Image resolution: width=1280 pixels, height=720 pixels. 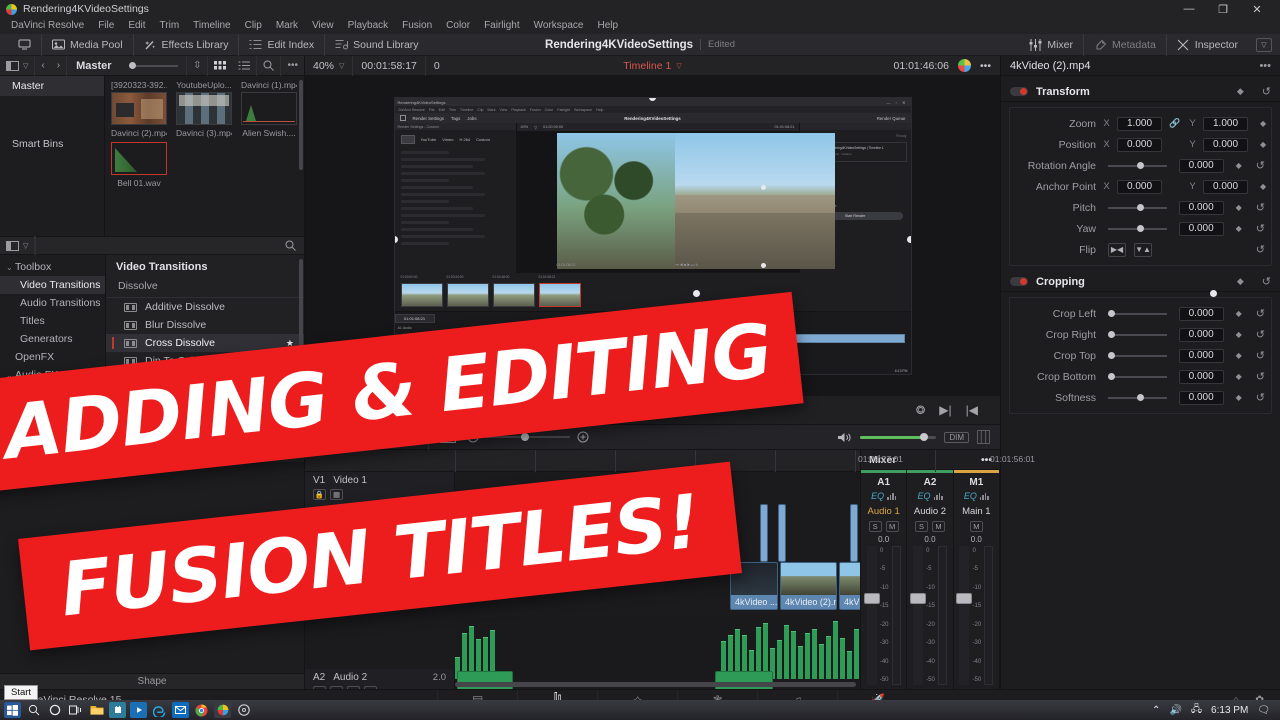 I want to click on track-lock-icon: 🔒, so click(x=319, y=494).